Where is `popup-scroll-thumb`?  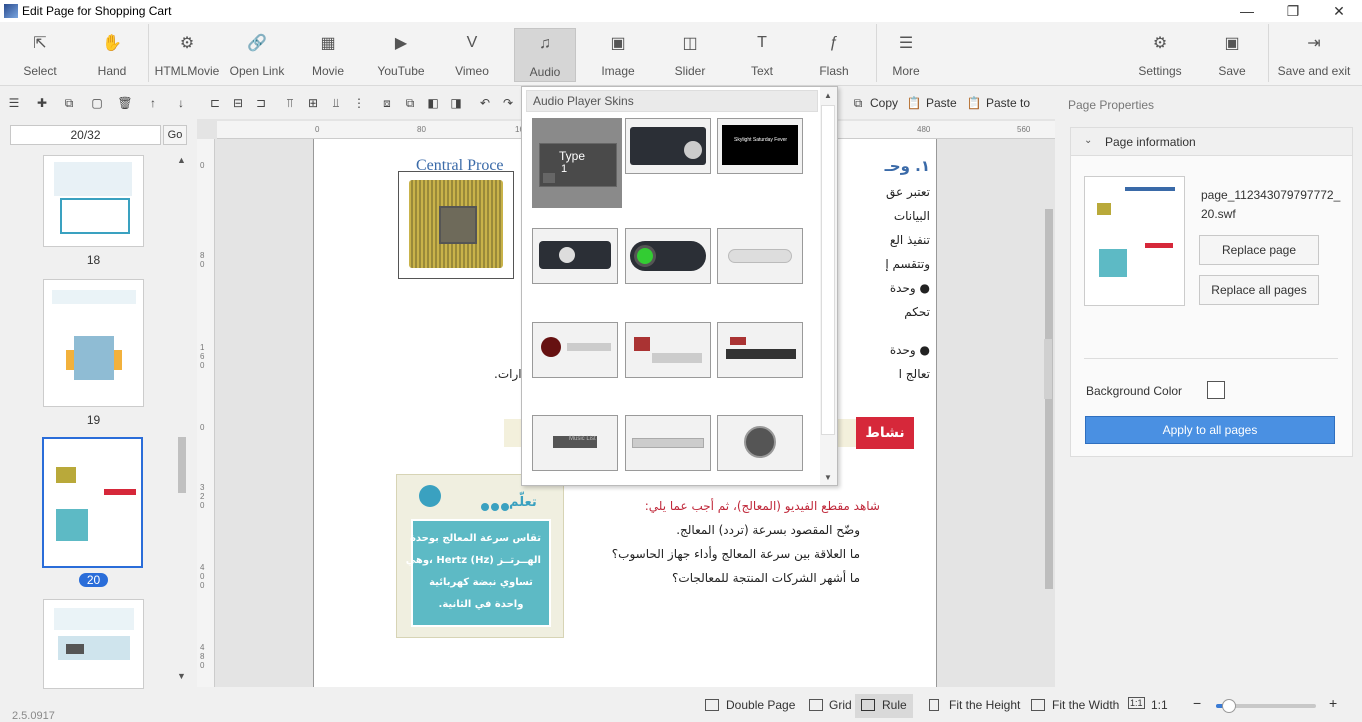 popup-scroll-thumb is located at coordinates (828, 270).